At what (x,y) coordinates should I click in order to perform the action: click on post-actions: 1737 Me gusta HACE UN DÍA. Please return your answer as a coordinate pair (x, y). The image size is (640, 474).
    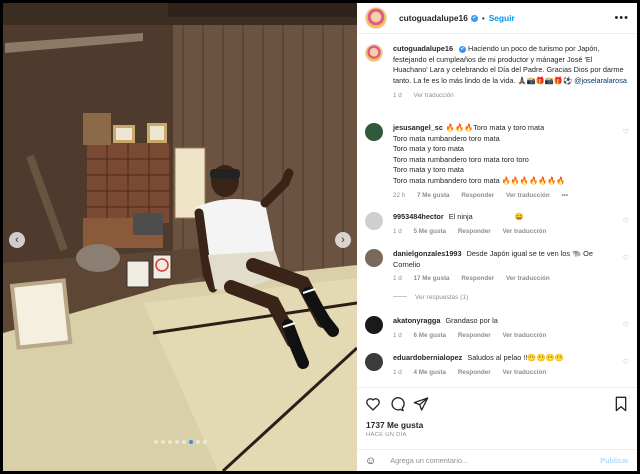
    Looking at the image, I should click on (497, 422).